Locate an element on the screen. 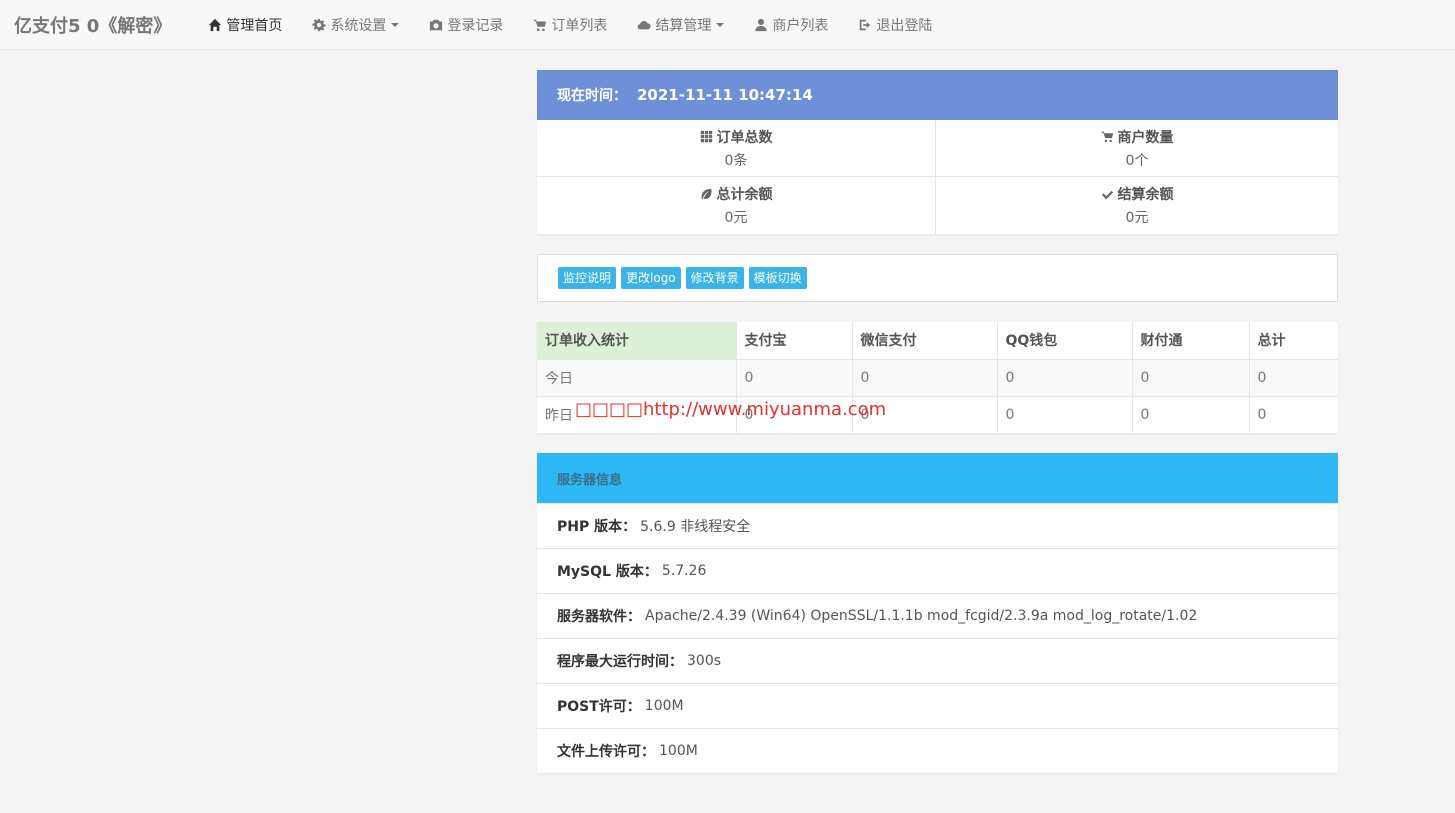  nav-item-label: 结算管理 is located at coordinates (683, 25).